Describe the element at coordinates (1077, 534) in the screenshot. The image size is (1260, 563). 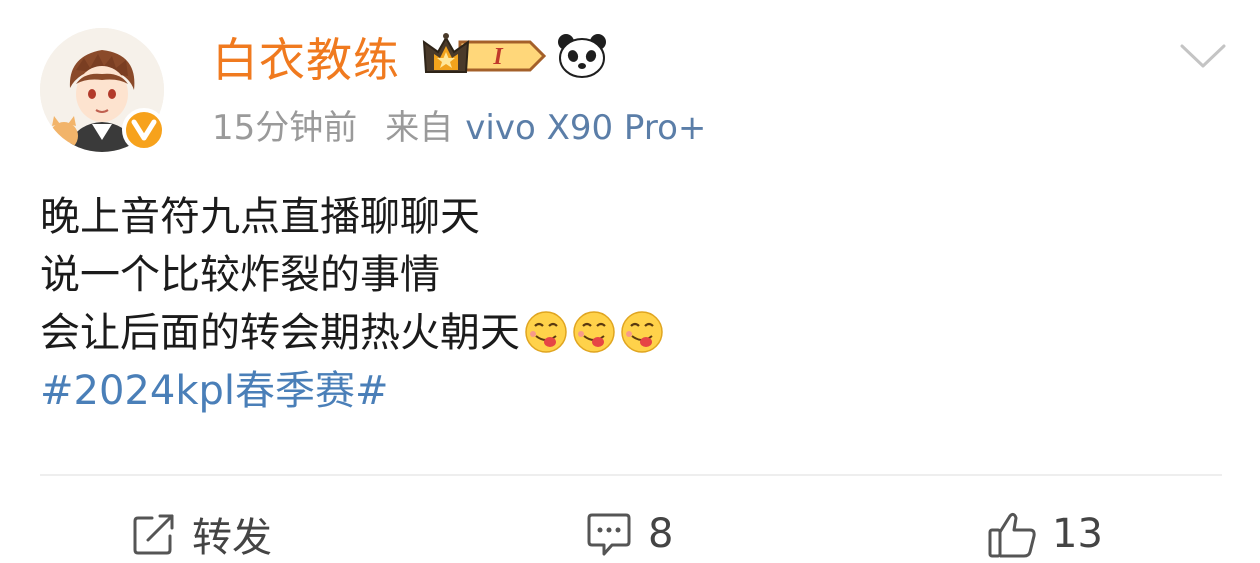
I see `like-count: 13` at that location.